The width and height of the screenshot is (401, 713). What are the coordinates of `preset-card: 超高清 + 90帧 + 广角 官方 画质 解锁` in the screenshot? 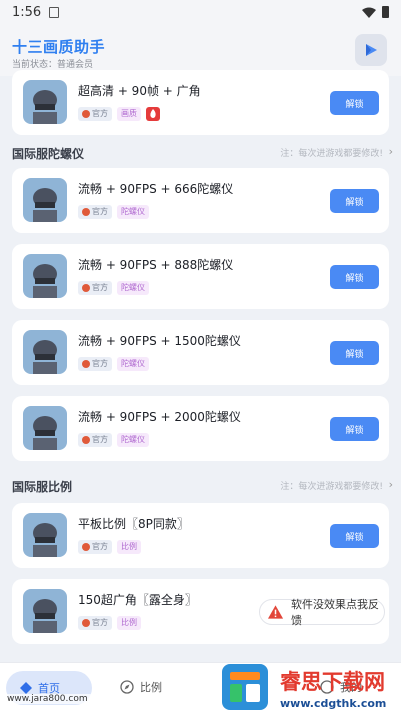 It's located at (200, 102).